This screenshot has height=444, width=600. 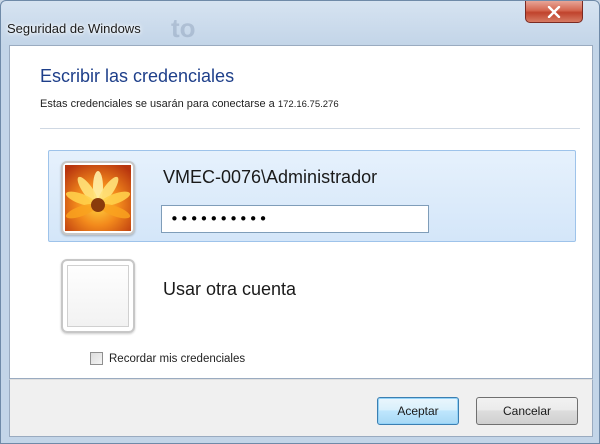 What do you see at coordinates (310, 128) in the screenshot?
I see `divider` at bounding box center [310, 128].